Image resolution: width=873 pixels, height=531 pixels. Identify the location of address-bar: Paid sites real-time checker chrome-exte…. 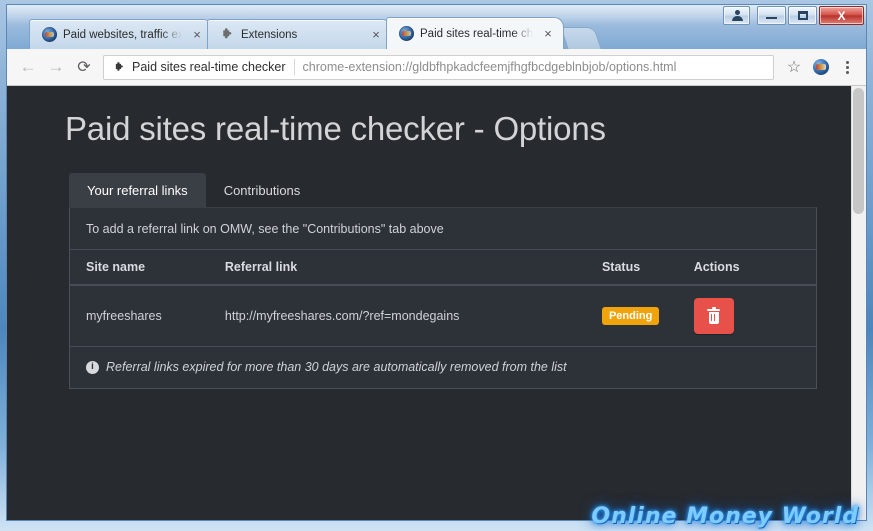
(438, 67).